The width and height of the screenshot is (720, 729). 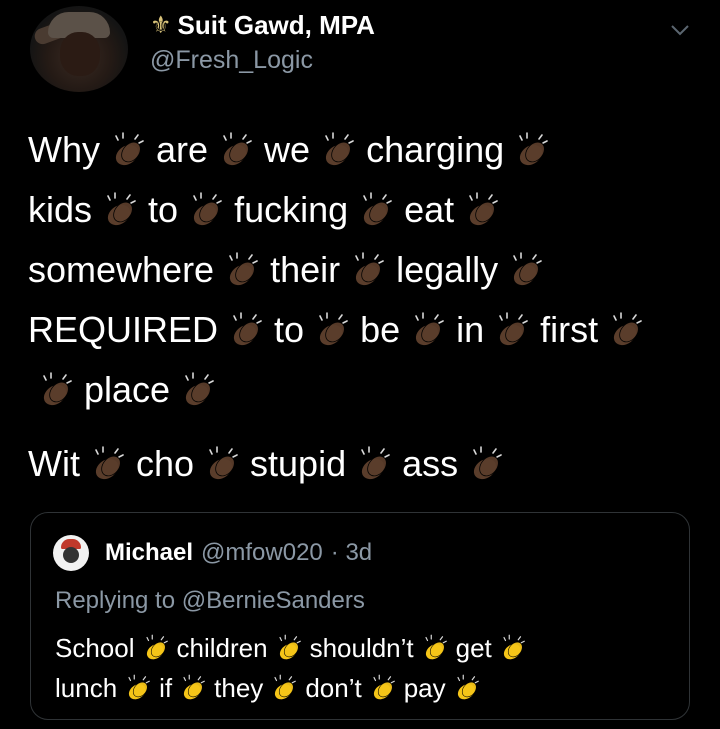 I want to click on text-line: lunch if they don’t pay, so click(x=294, y=687).